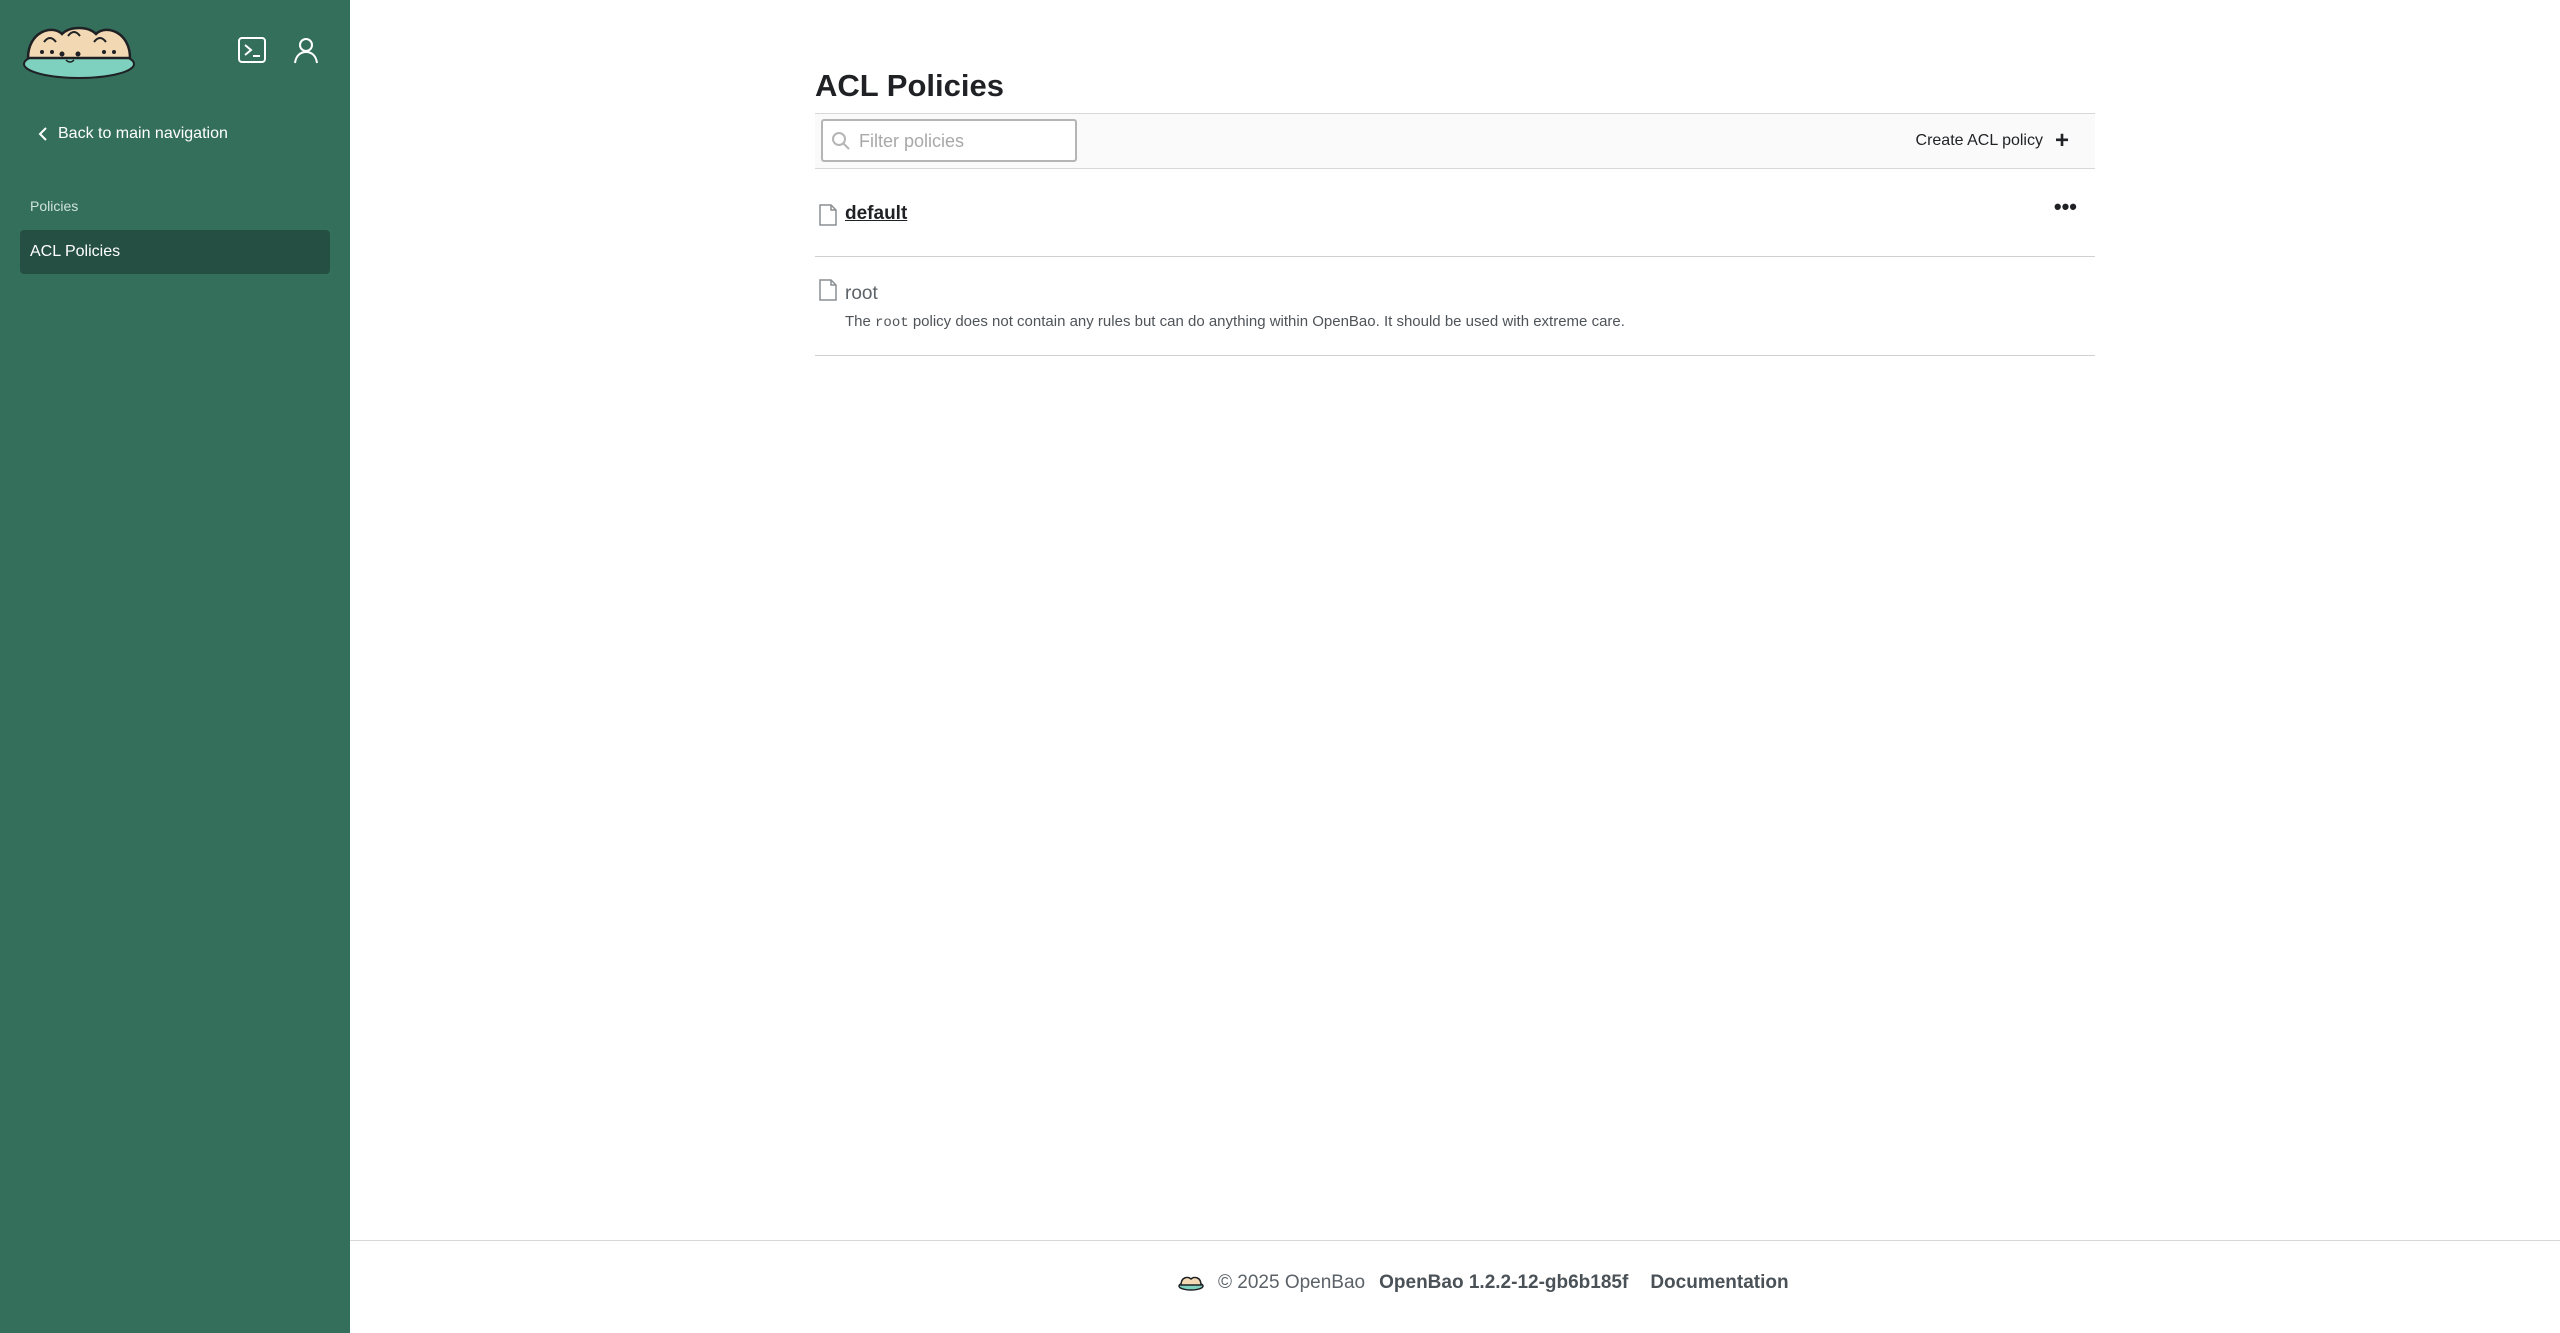 This screenshot has height=1333, width=2560. Describe the element at coordinates (861, 293) in the screenshot. I see `policy-name: root` at that location.